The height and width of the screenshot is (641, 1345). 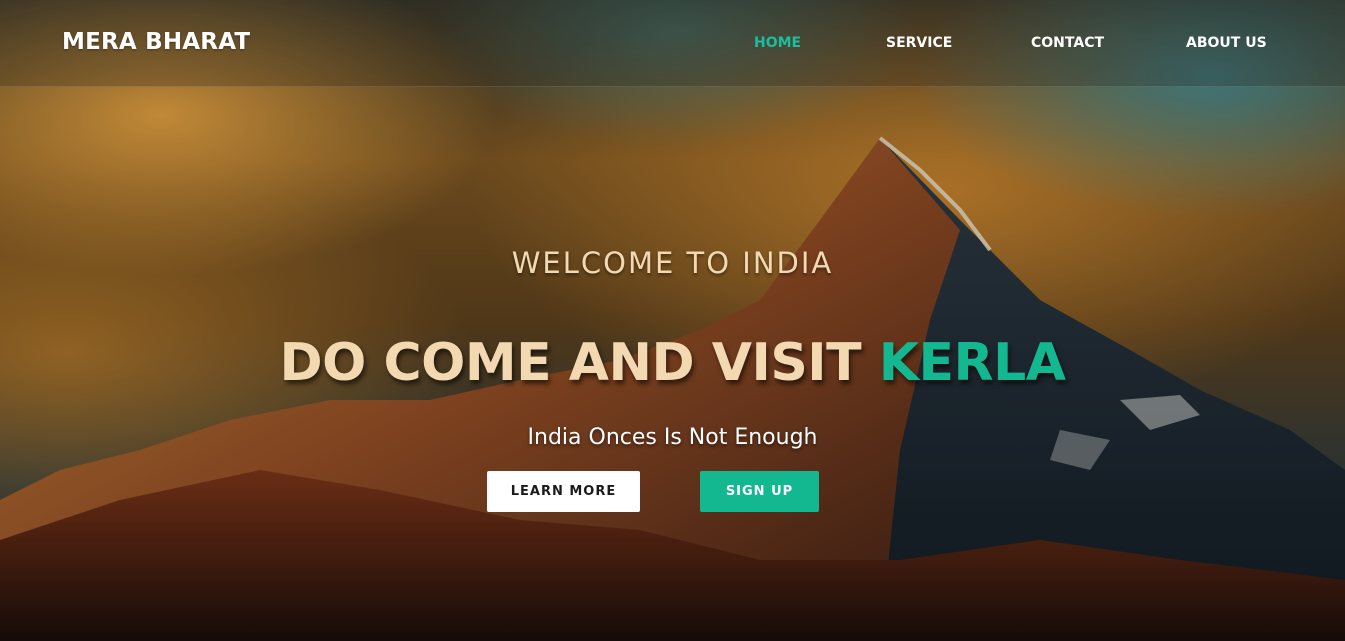 What do you see at coordinates (1067, 43) in the screenshot?
I see `nav-link-contact: CONTACT` at bounding box center [1067, 43].